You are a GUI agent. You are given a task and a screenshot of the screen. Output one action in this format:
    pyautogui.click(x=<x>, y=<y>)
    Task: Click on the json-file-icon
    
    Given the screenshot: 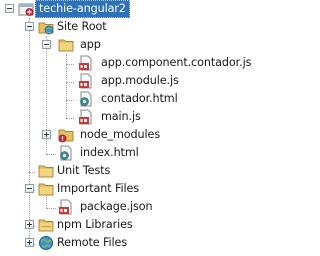 What is the action you would take?
    pyautogui.click(x=66, y=207)
    